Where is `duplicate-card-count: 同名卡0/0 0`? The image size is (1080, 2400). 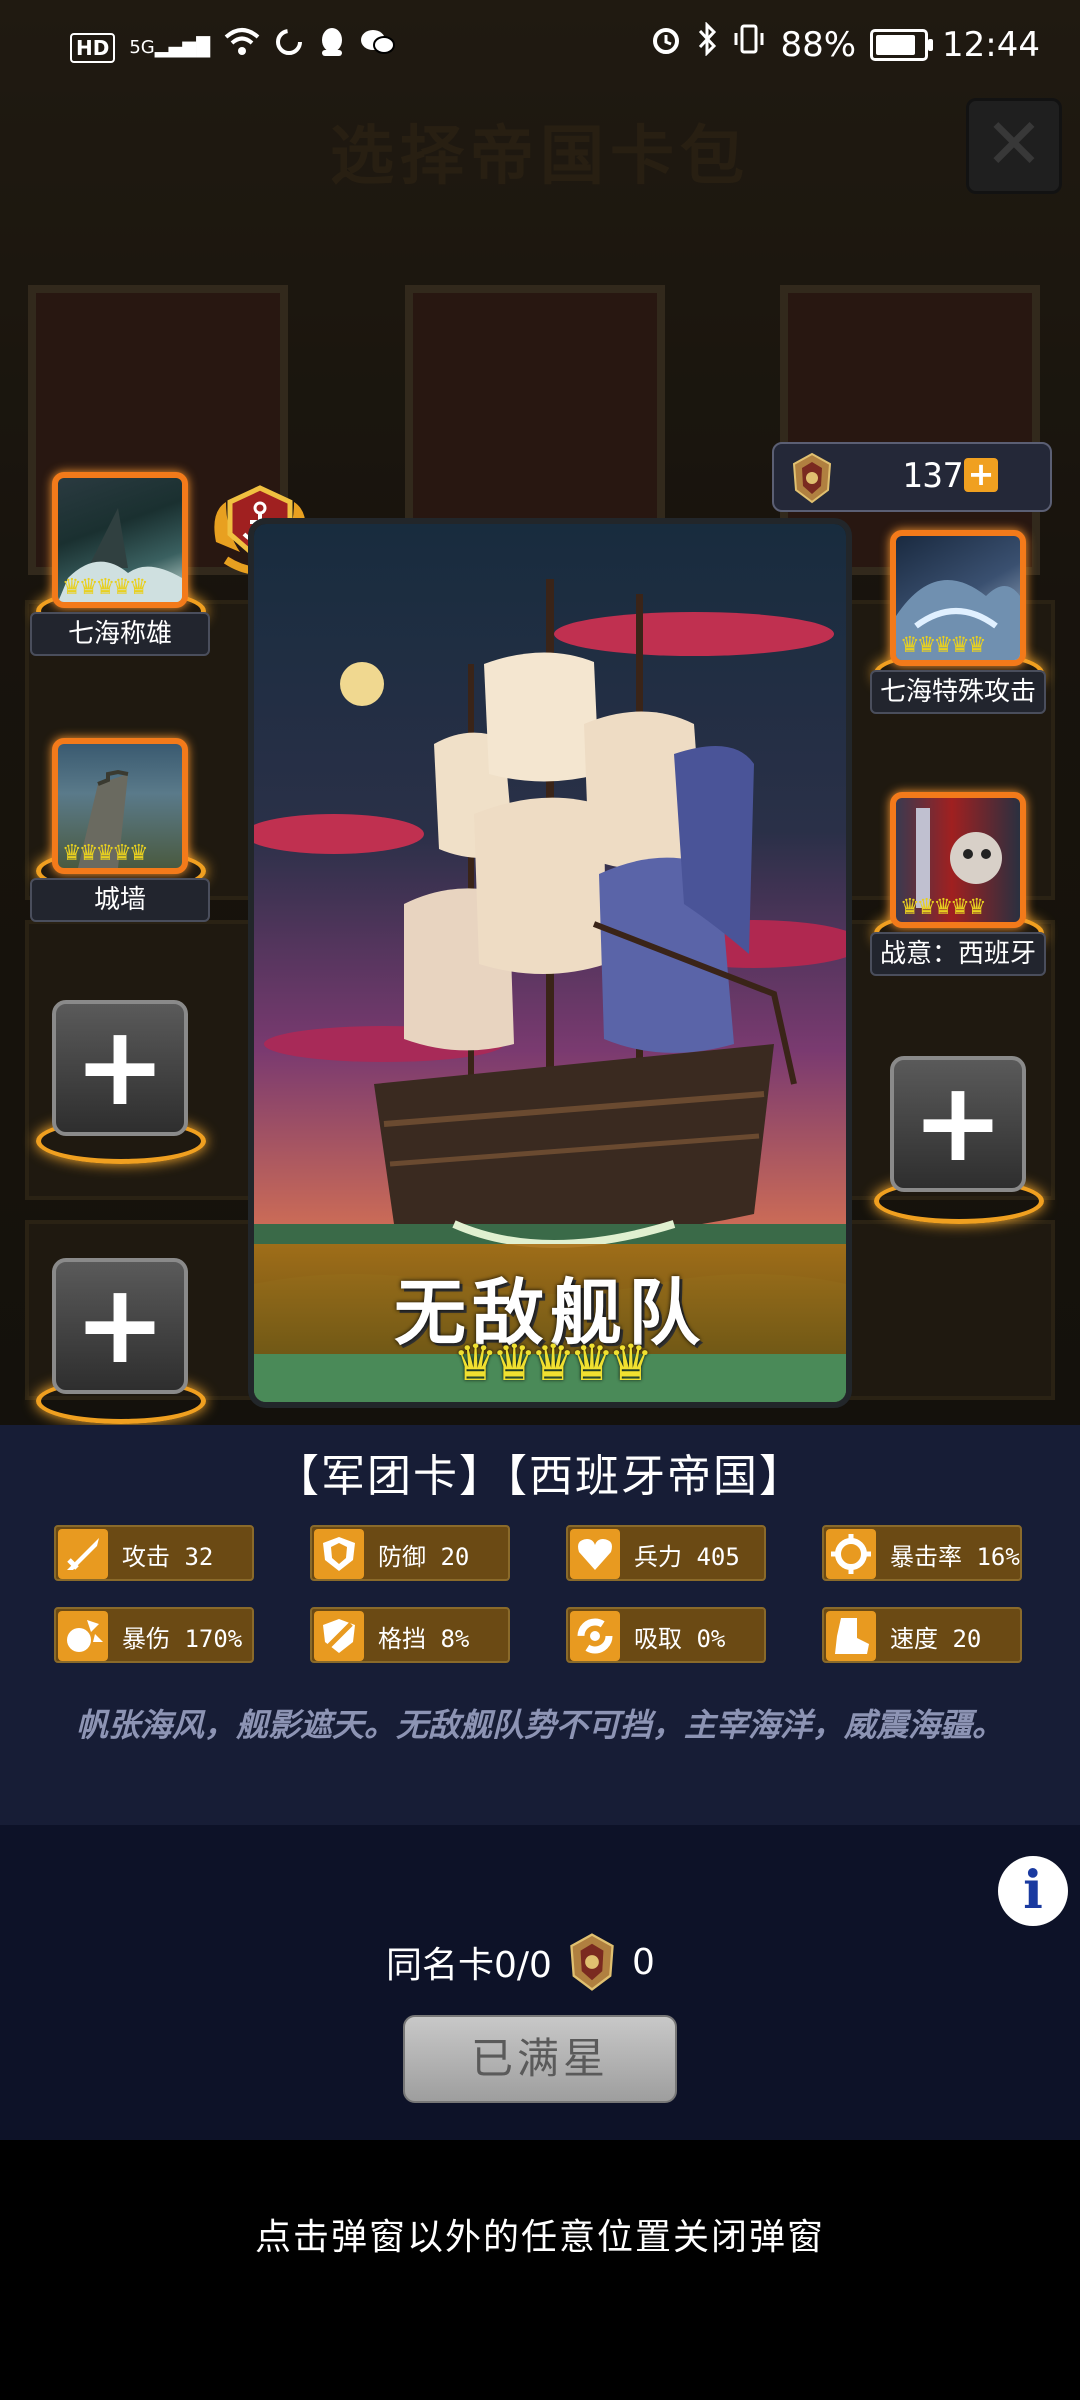 duplicate-card-count: 同名卡0/0 0 is located at coordinates (520, 1962).